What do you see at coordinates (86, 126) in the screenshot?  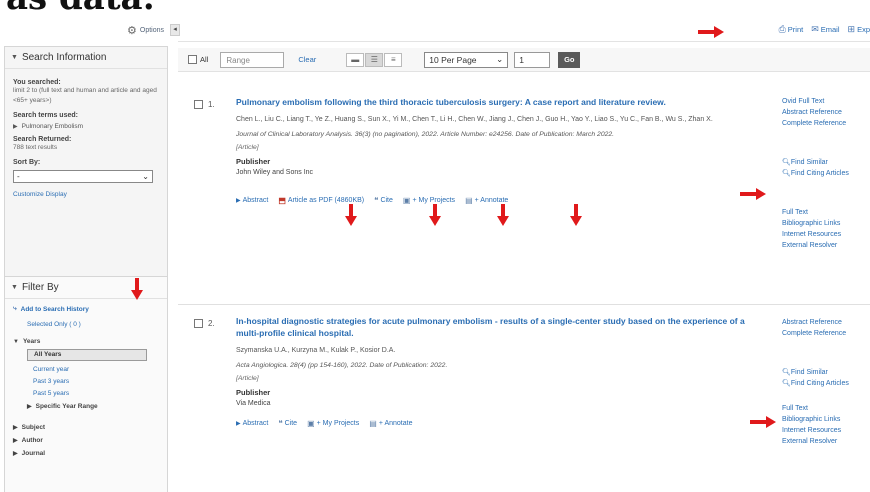 I see `search-term-item: ▶ Pulmonary Embolism` at bounding box center [86, 126].